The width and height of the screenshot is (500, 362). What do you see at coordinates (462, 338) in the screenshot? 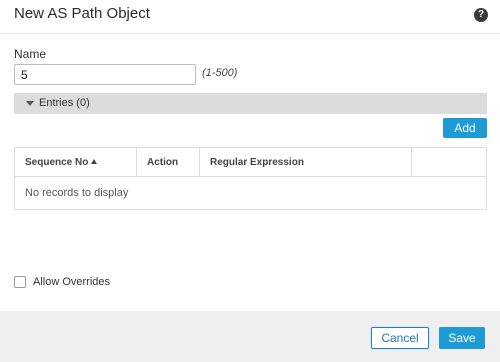
I see `save-button: Save` at bounding box center [462, 338].